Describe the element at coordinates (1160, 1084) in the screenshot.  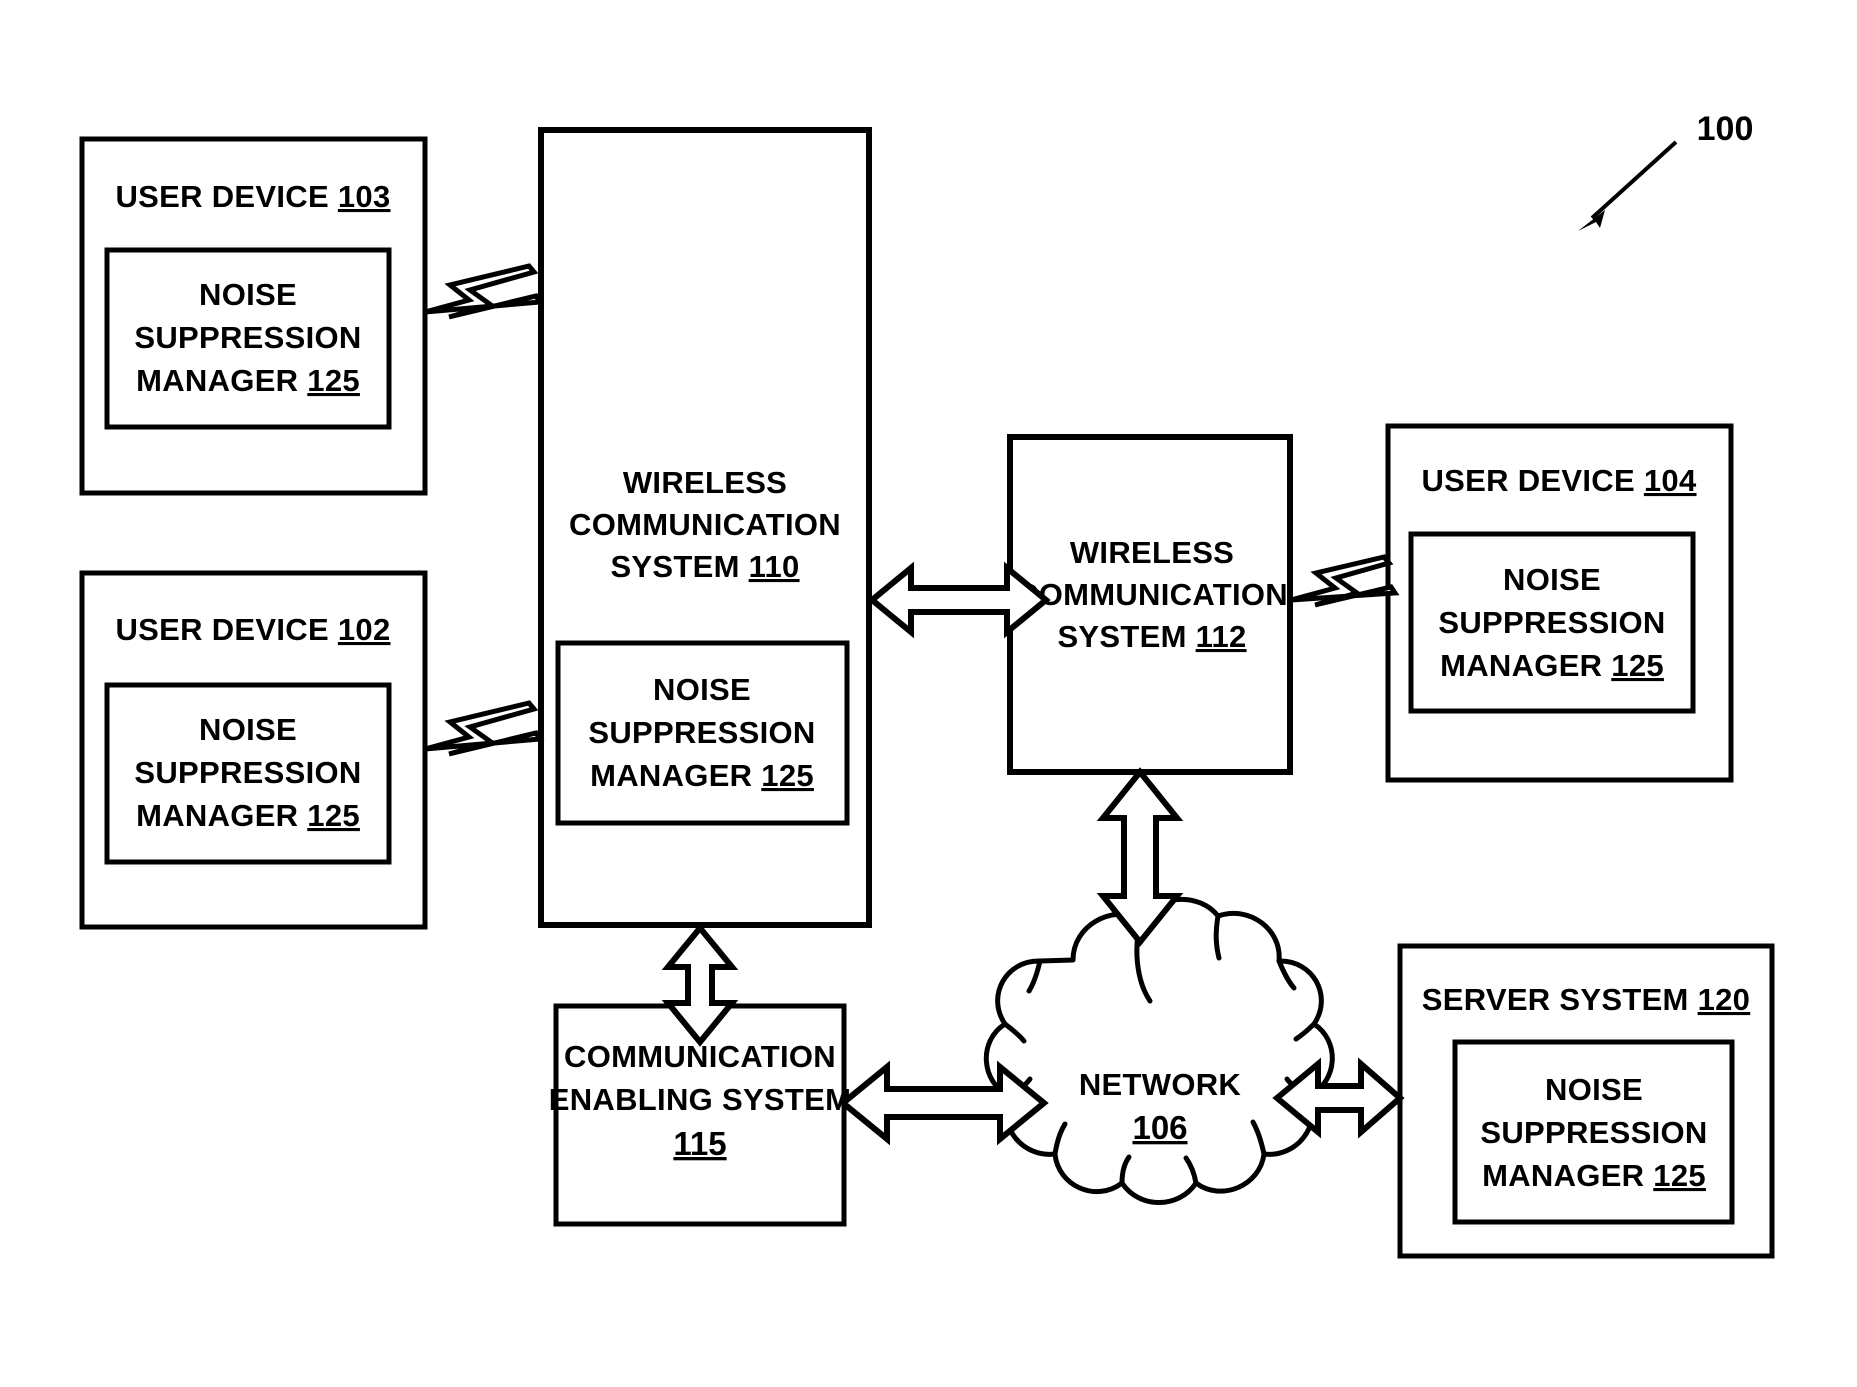
I see `network-106-line1: NETWORK` at that location.